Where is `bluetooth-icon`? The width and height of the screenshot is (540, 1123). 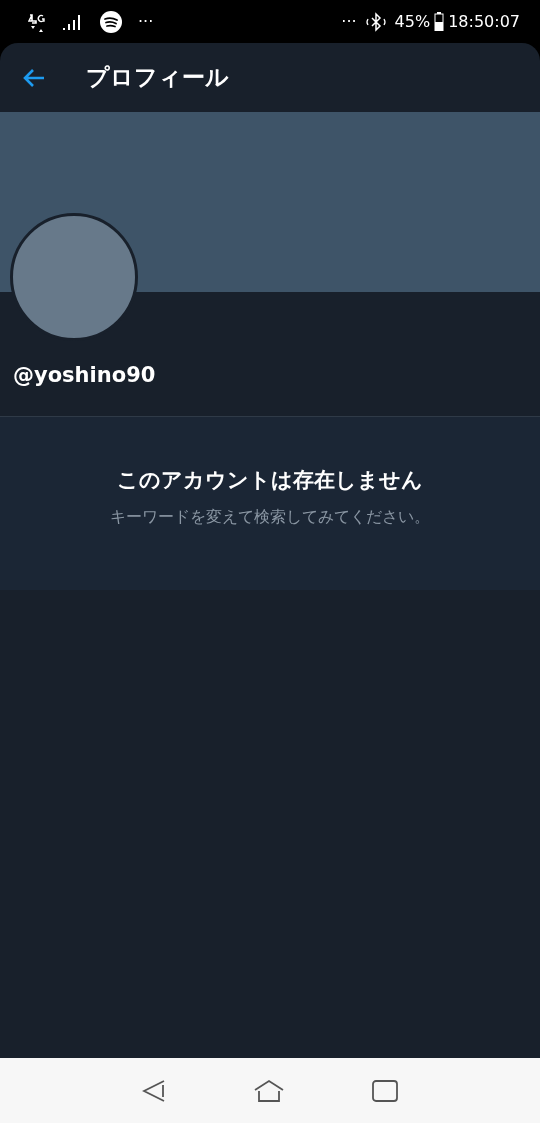
bluetooth-icon is located at coordinates (375, 21).